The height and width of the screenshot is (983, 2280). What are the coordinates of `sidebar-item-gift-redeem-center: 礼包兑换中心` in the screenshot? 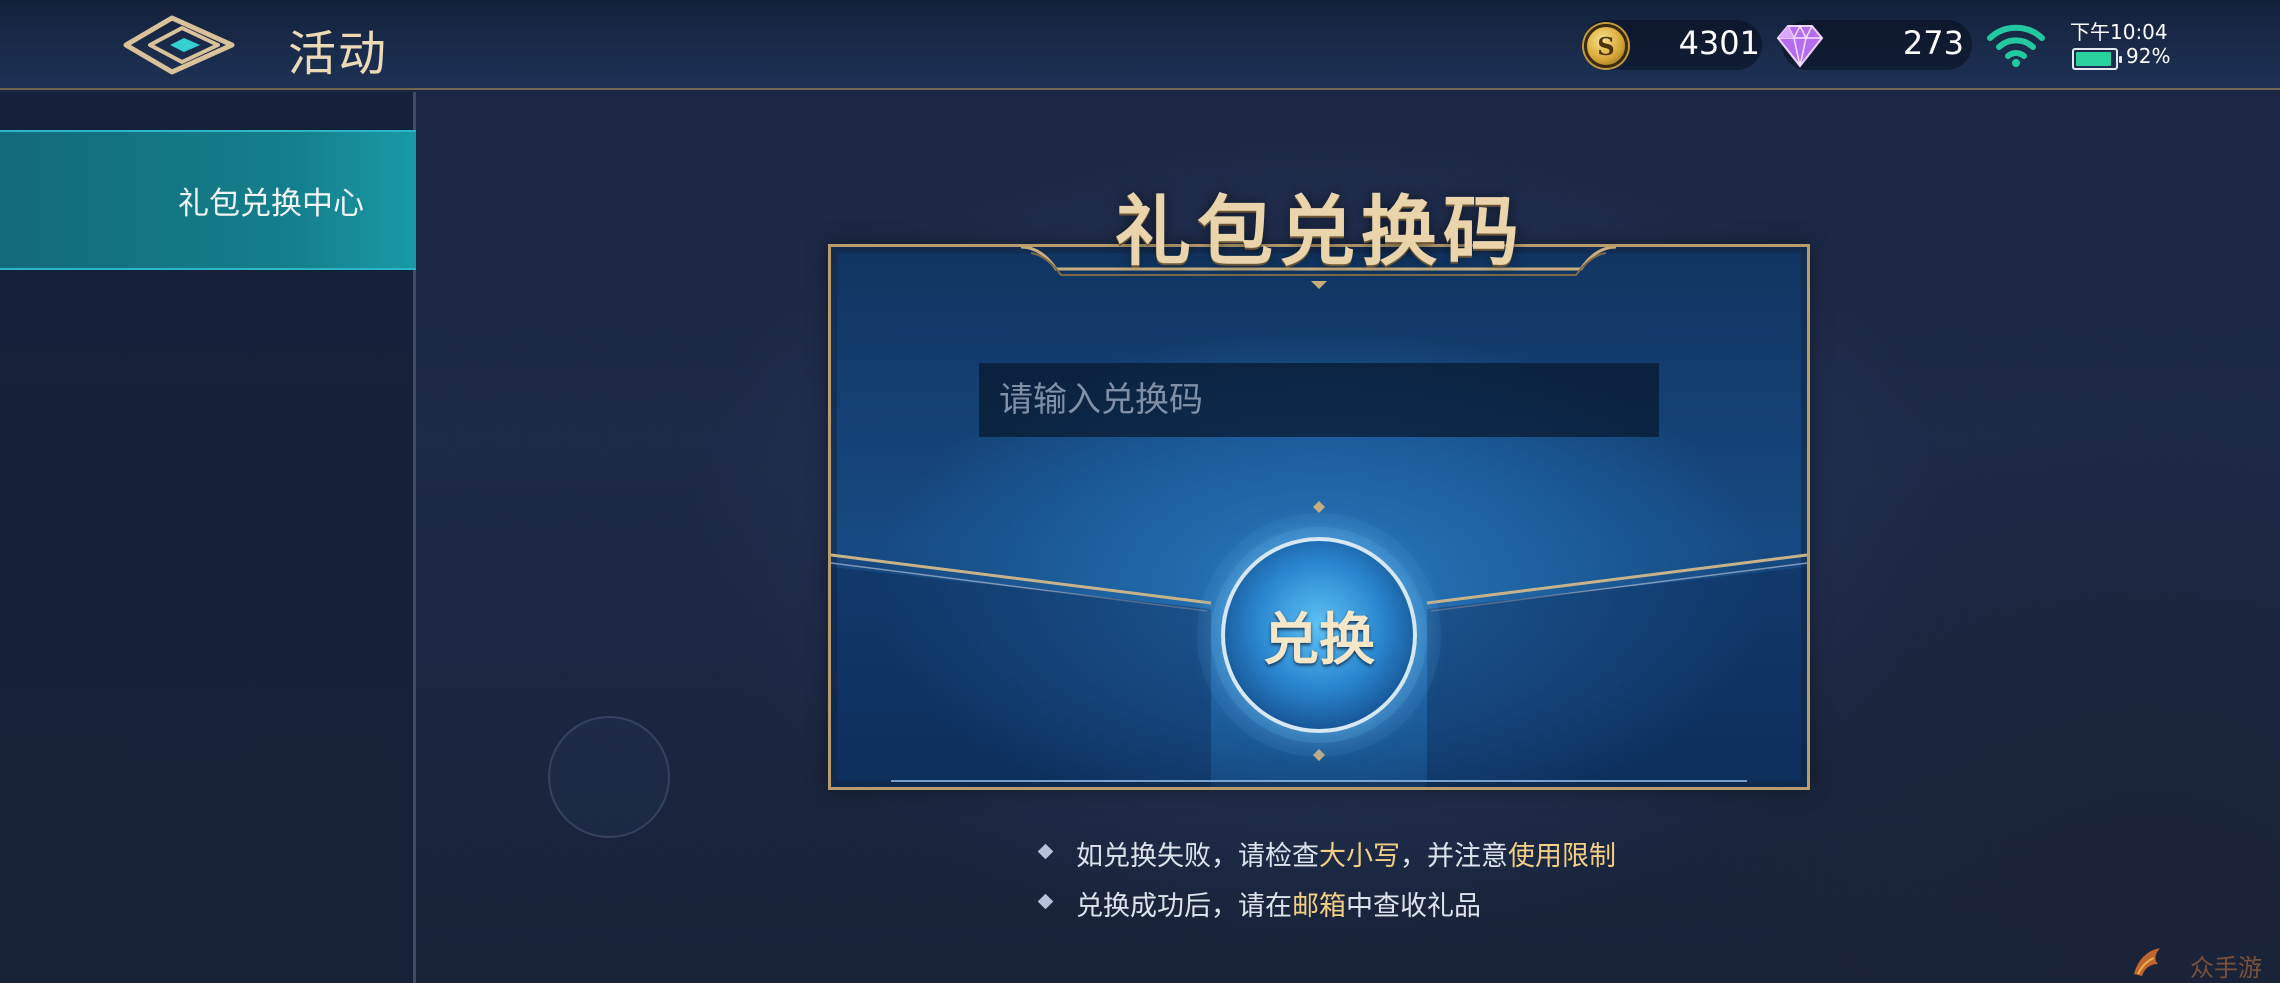 It's located at (208, 200).